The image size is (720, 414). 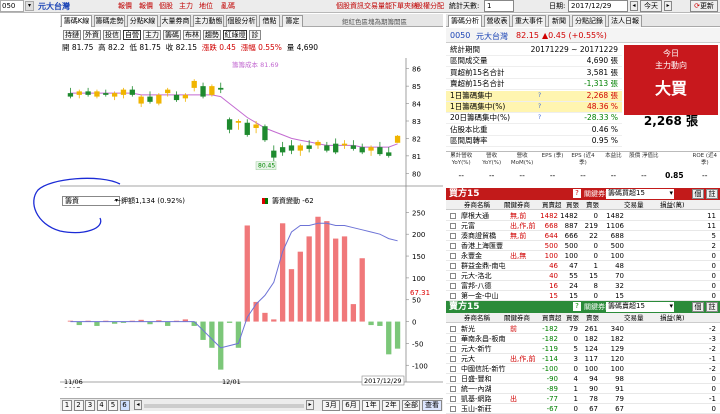 I want to click on table-row: 元大-新竹 -119 5 124 129 -2, so click(x=583, y=349).